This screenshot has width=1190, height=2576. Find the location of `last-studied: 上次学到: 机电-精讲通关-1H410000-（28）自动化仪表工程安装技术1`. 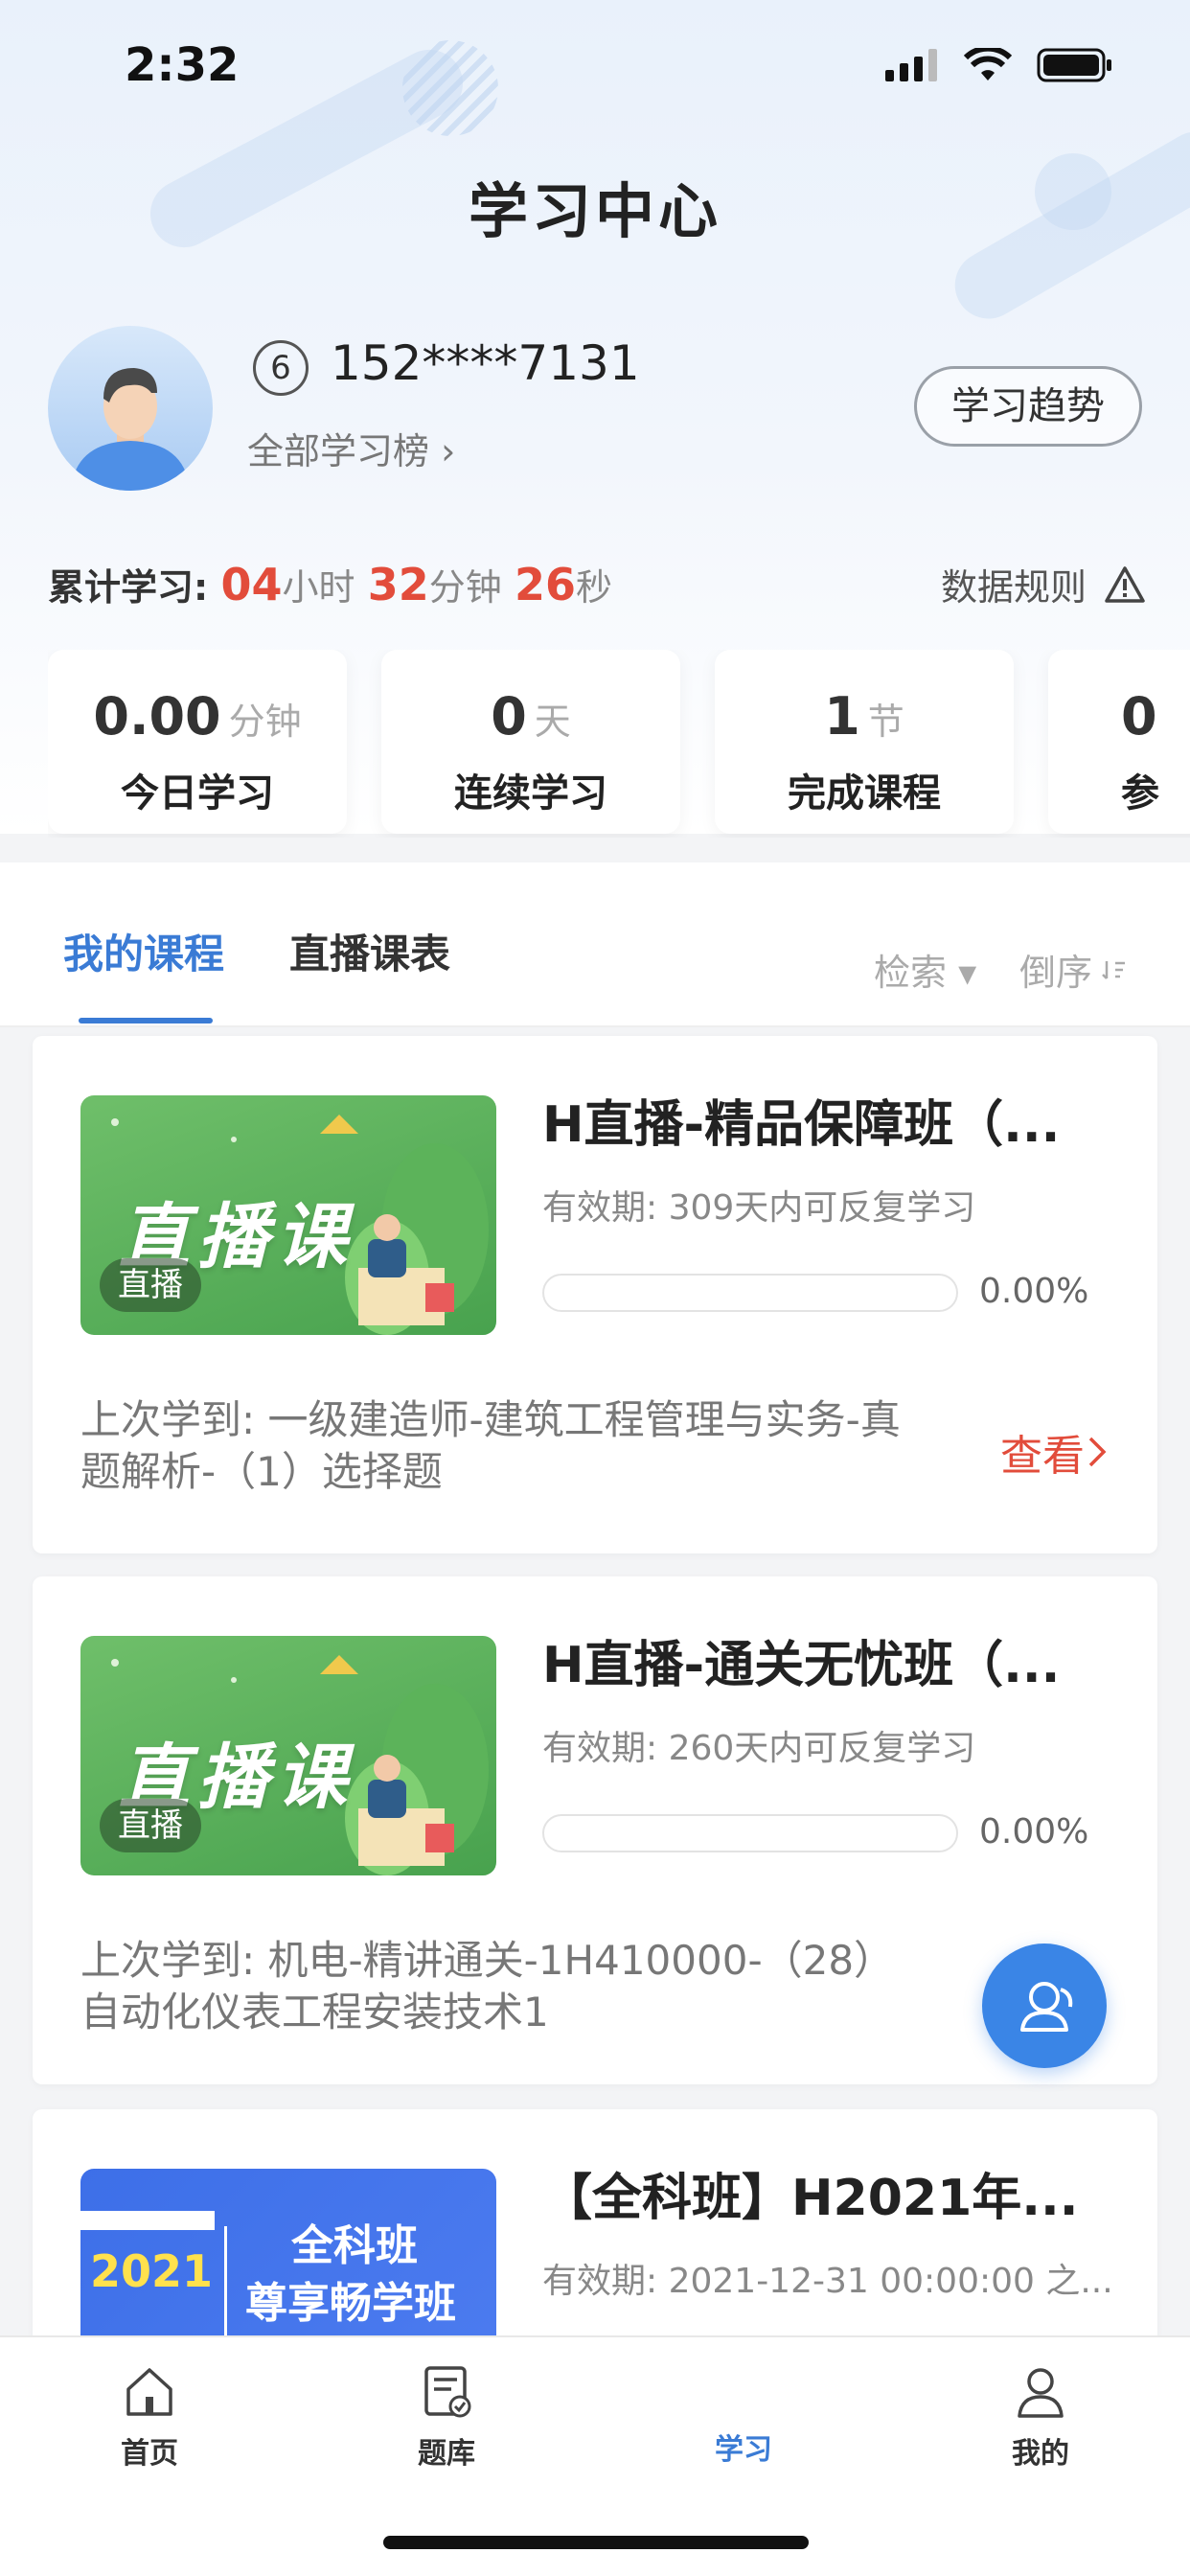

last-studied: 上次学到: 机电-精讲通关-1H410000-（28）自动化仪表工程安装技术1 is located at coordinates (478, 1986).